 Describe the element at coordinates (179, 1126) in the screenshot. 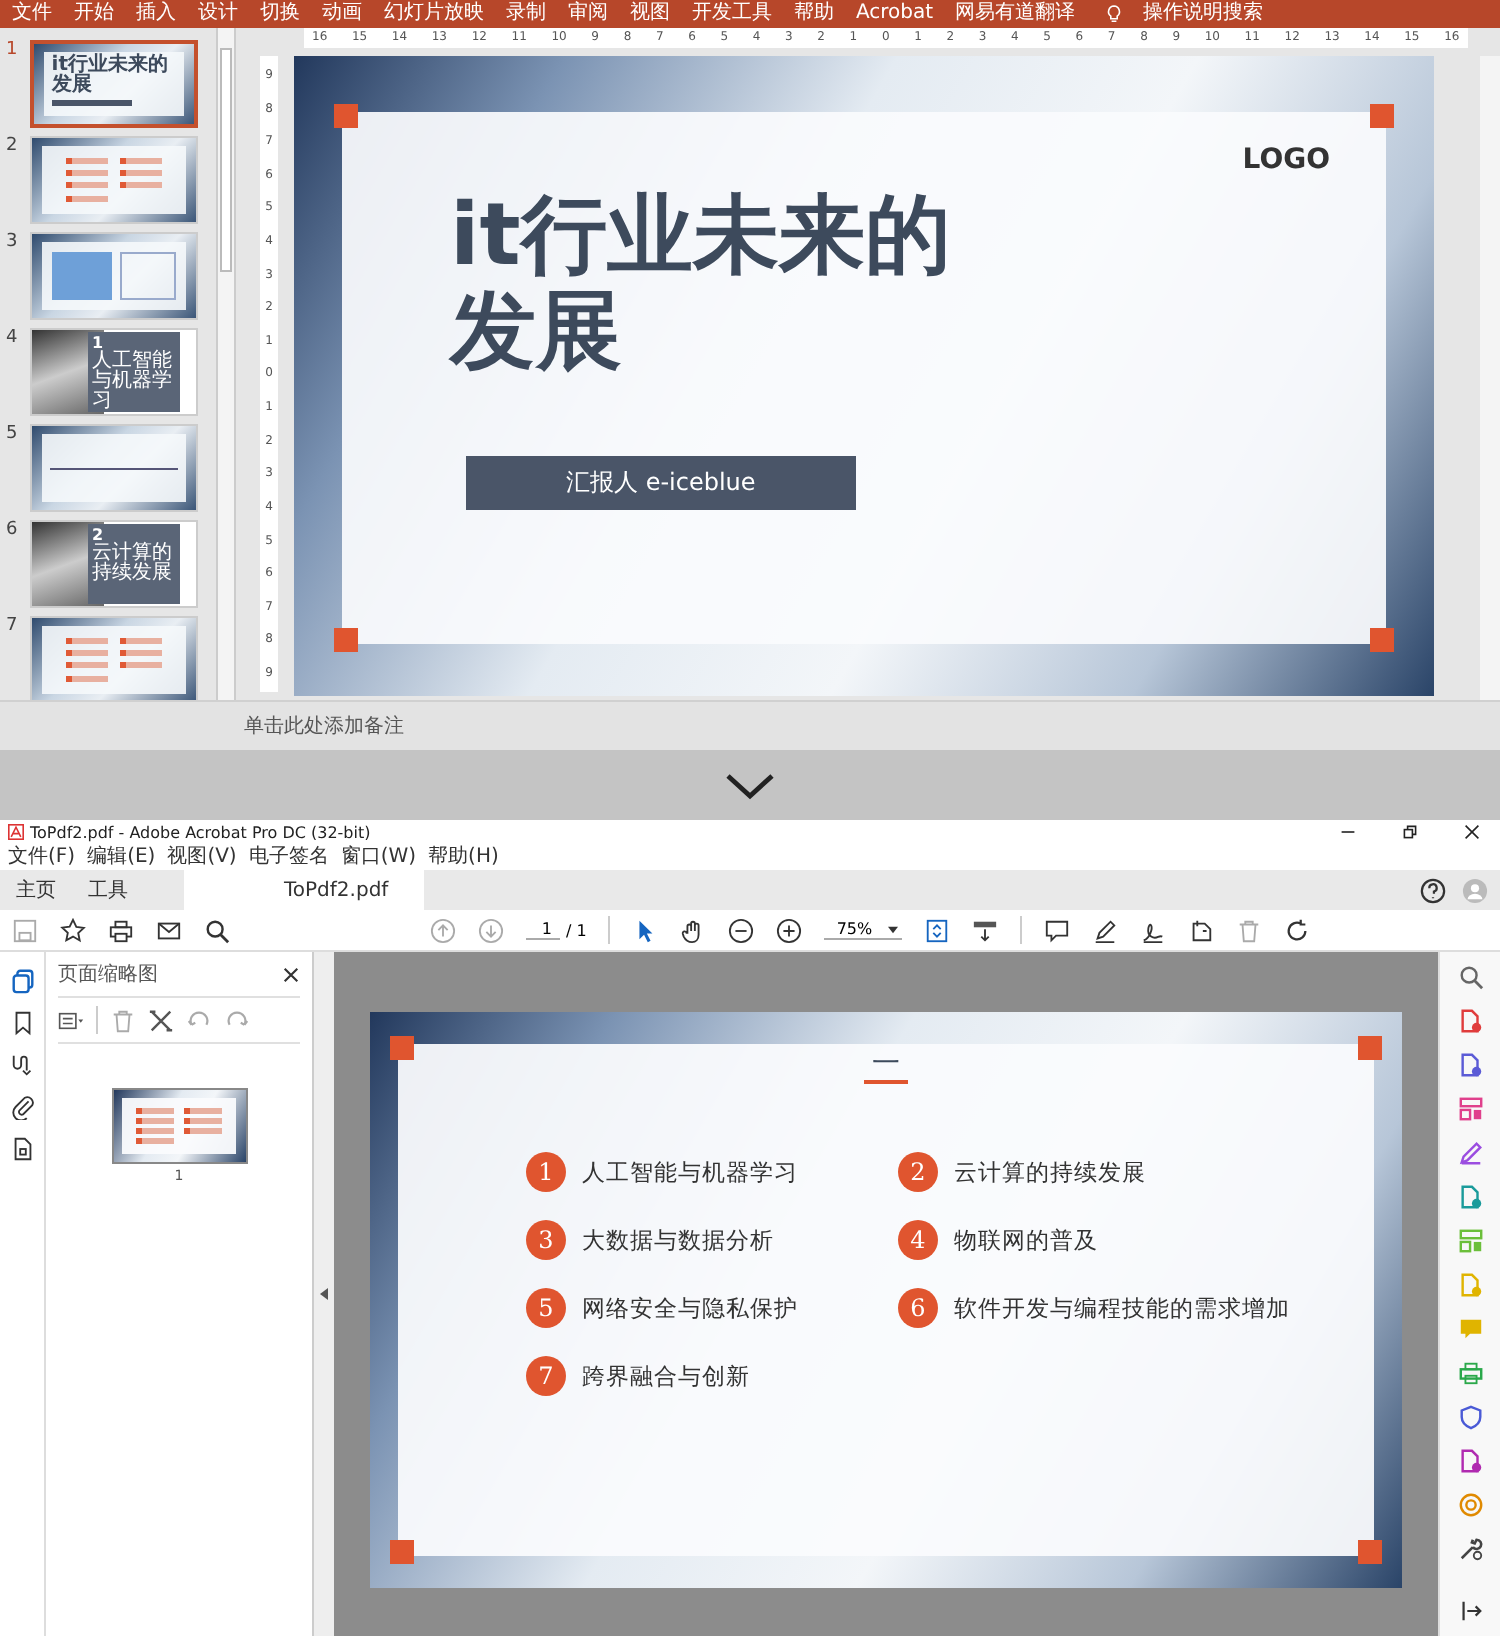

I see `page-thumbnail` at that location.